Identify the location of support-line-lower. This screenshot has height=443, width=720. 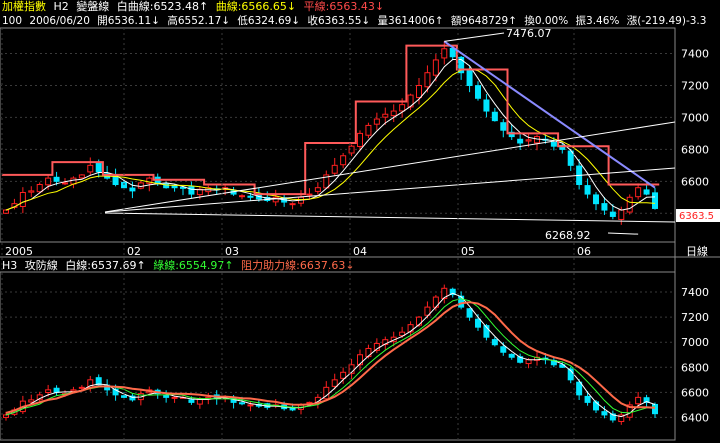
(390, 217).